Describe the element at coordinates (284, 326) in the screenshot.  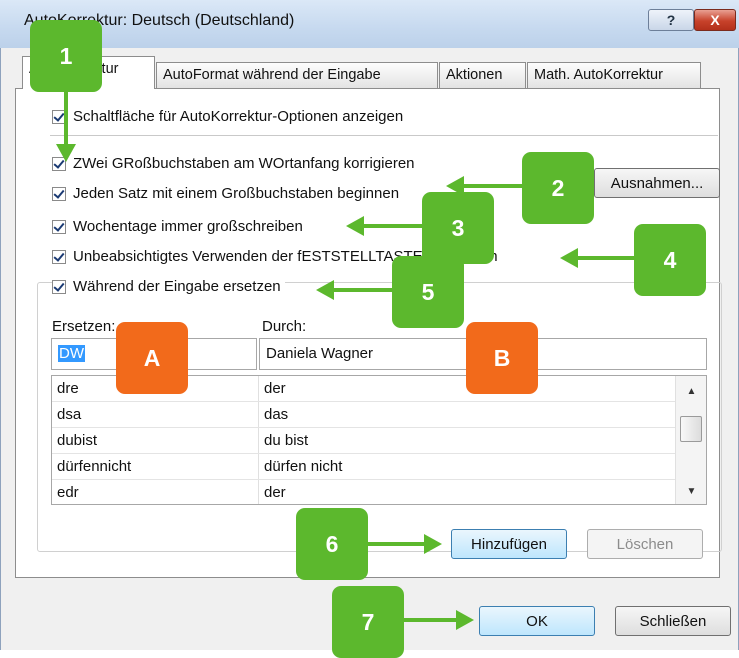
I see `with-label: Durch:` at that location.